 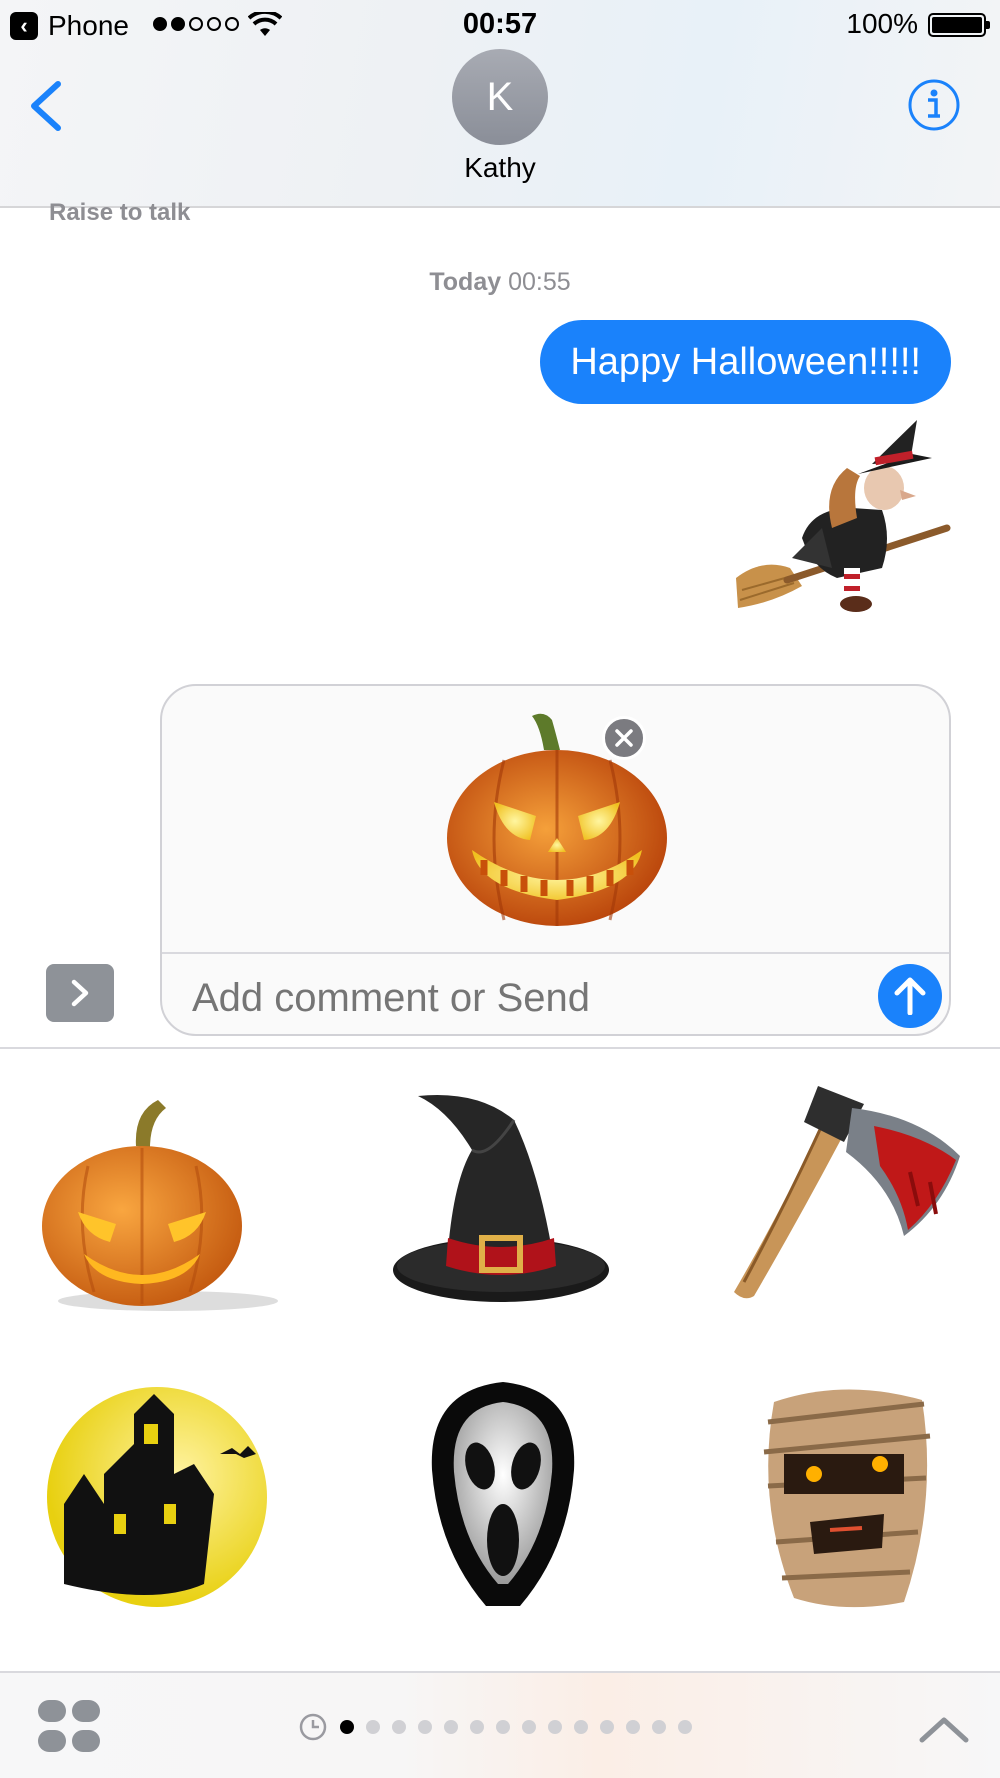 I want to click on message-timestamp: Today 00:55, so click(x=500, y=282).